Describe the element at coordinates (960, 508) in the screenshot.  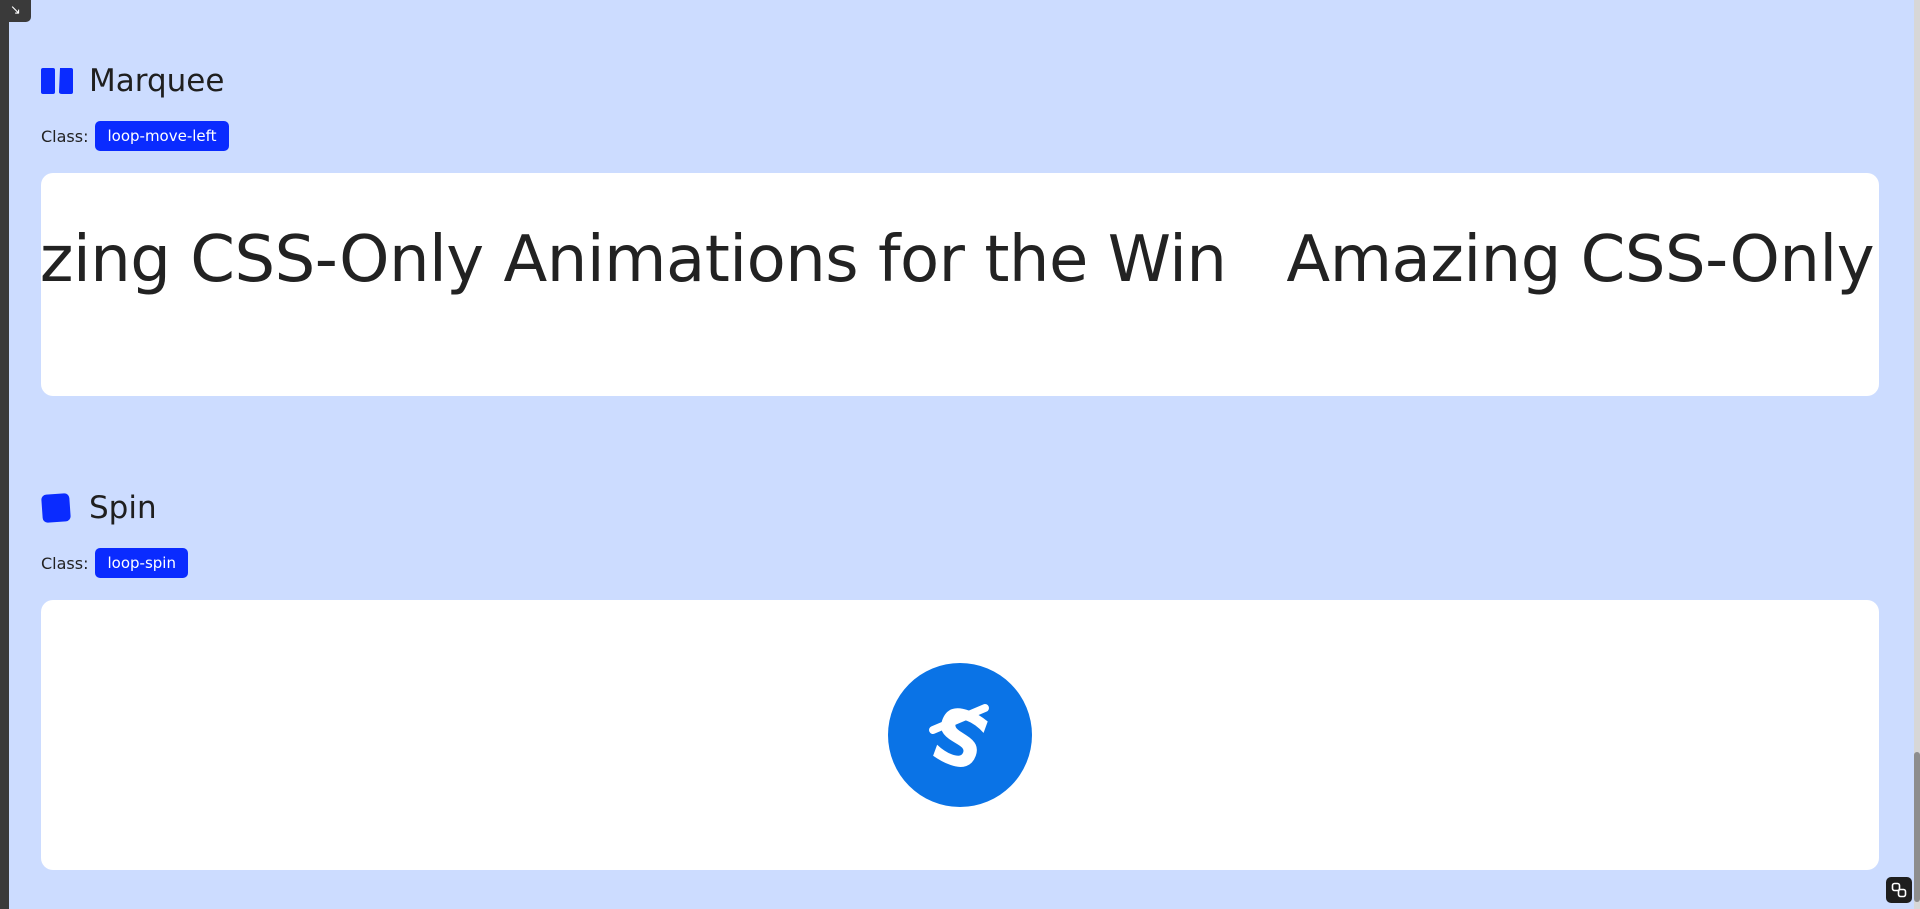
I see `spin-heading: Spin` at that location.